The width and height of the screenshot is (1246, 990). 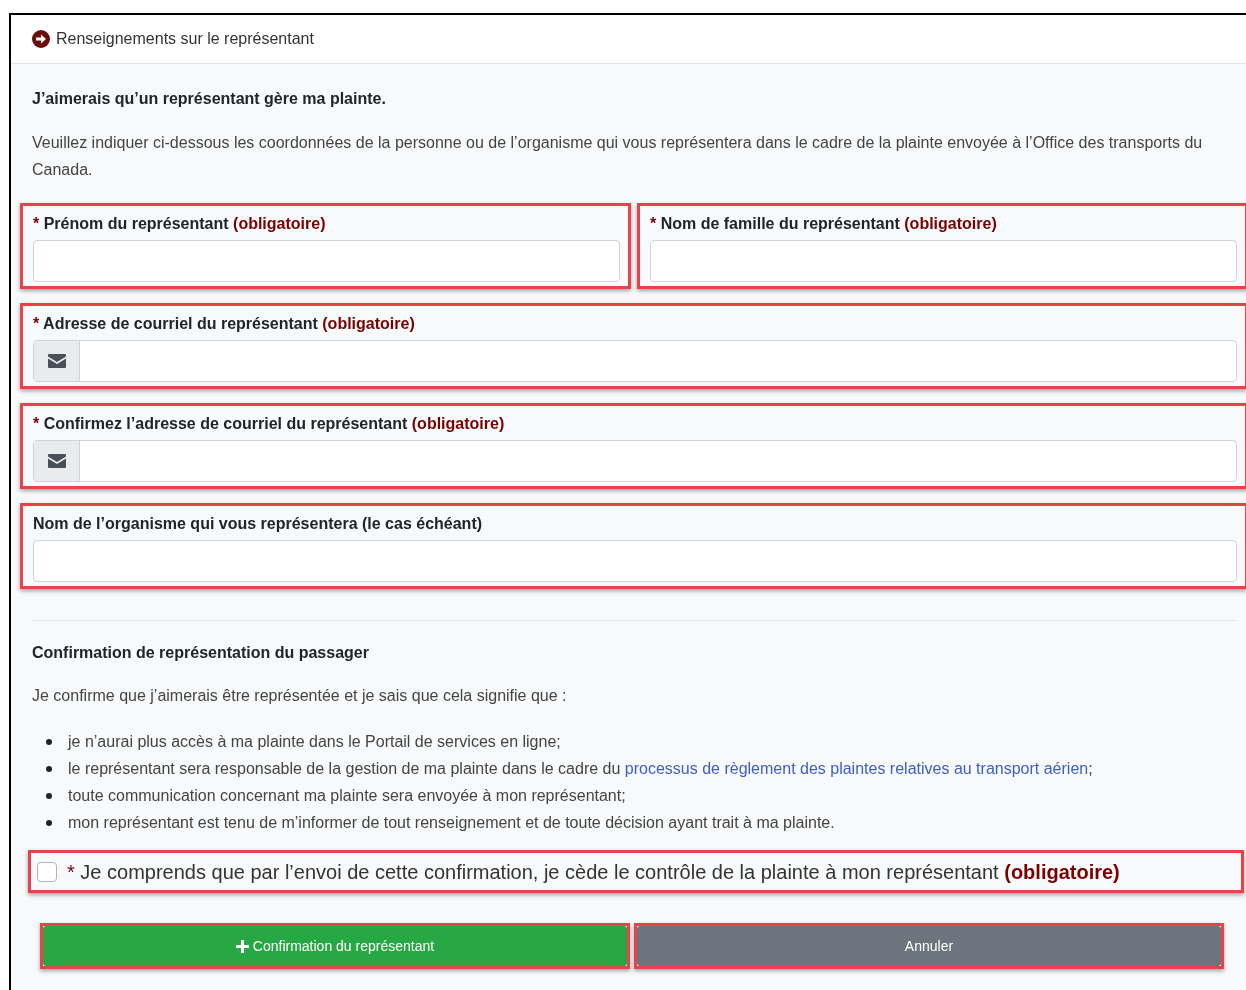 I want to click on section-title: Renseignements sur le représentant, so click(x=185, y=39).